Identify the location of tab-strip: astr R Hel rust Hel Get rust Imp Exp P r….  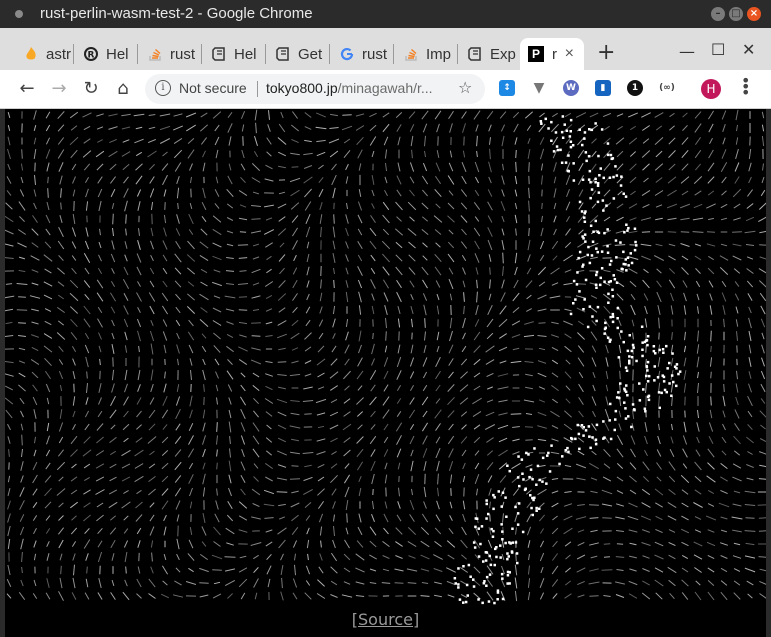
(385, 49).